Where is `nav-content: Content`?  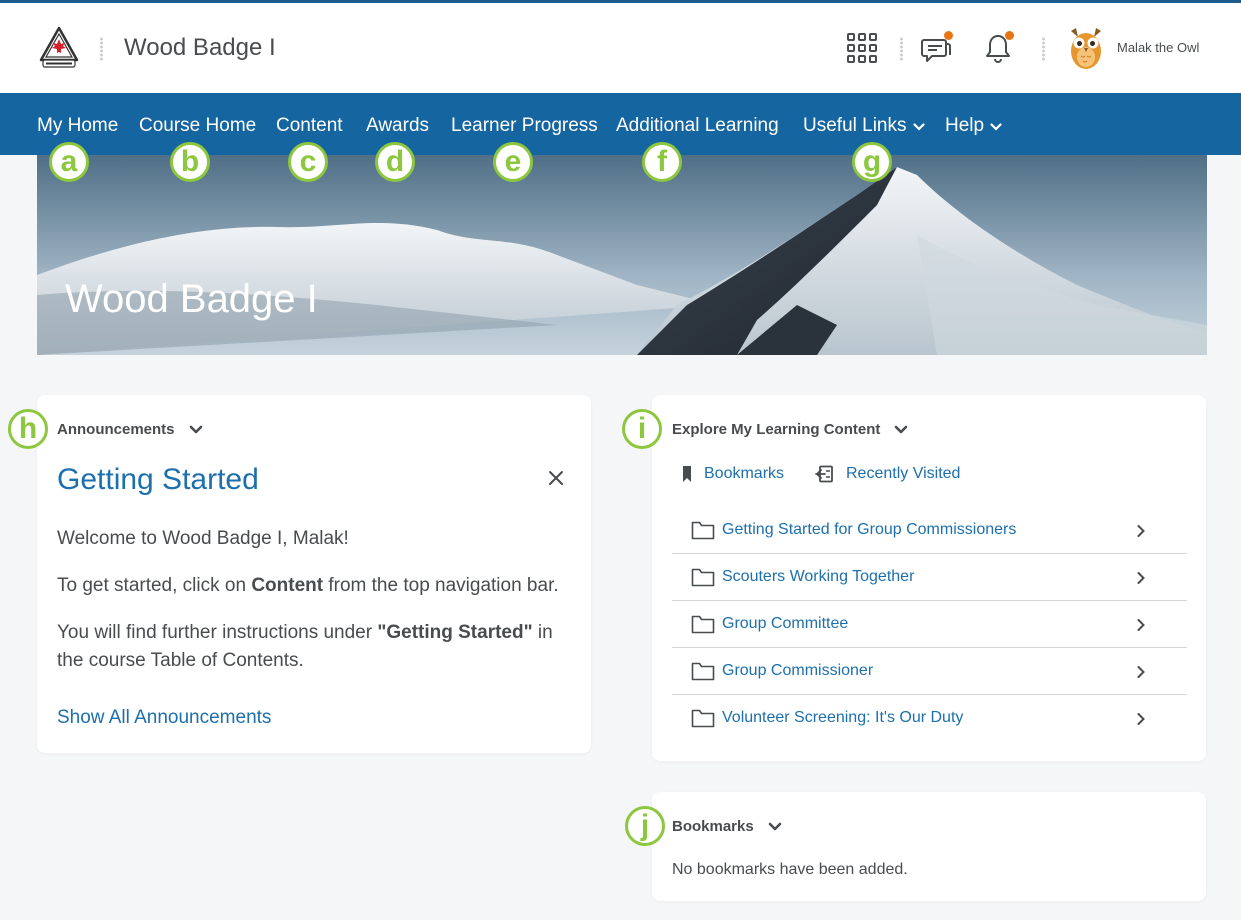 nav-content: Content is located at coordinates (309, 126).